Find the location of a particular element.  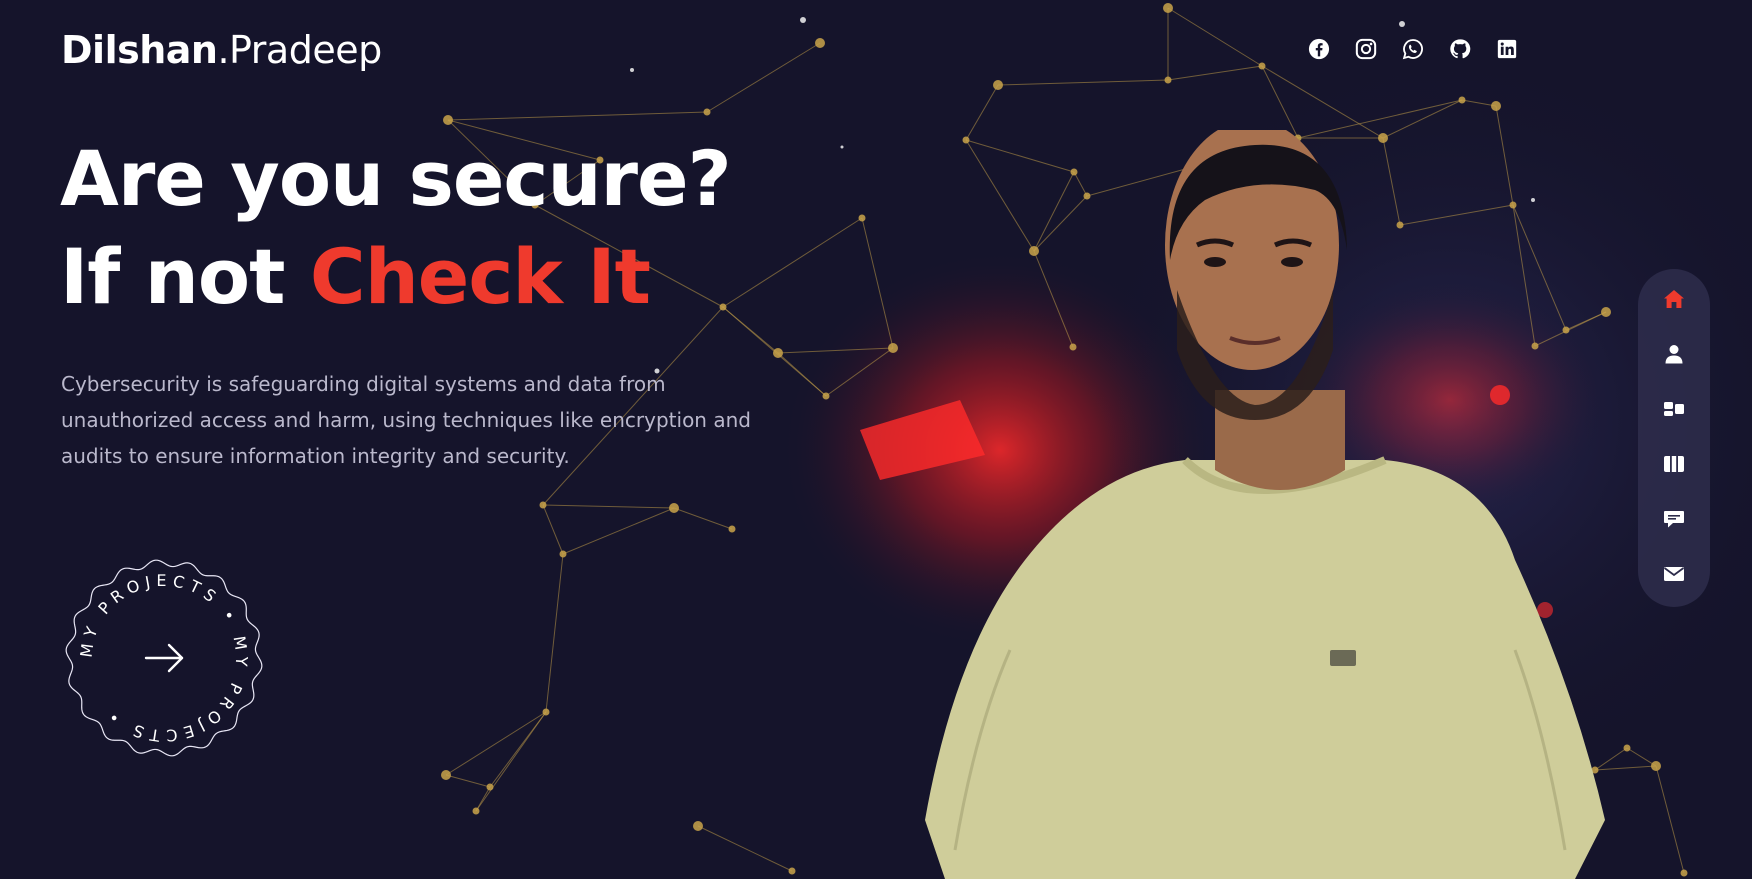

chat-icon is located at coordinates (1674, 519).